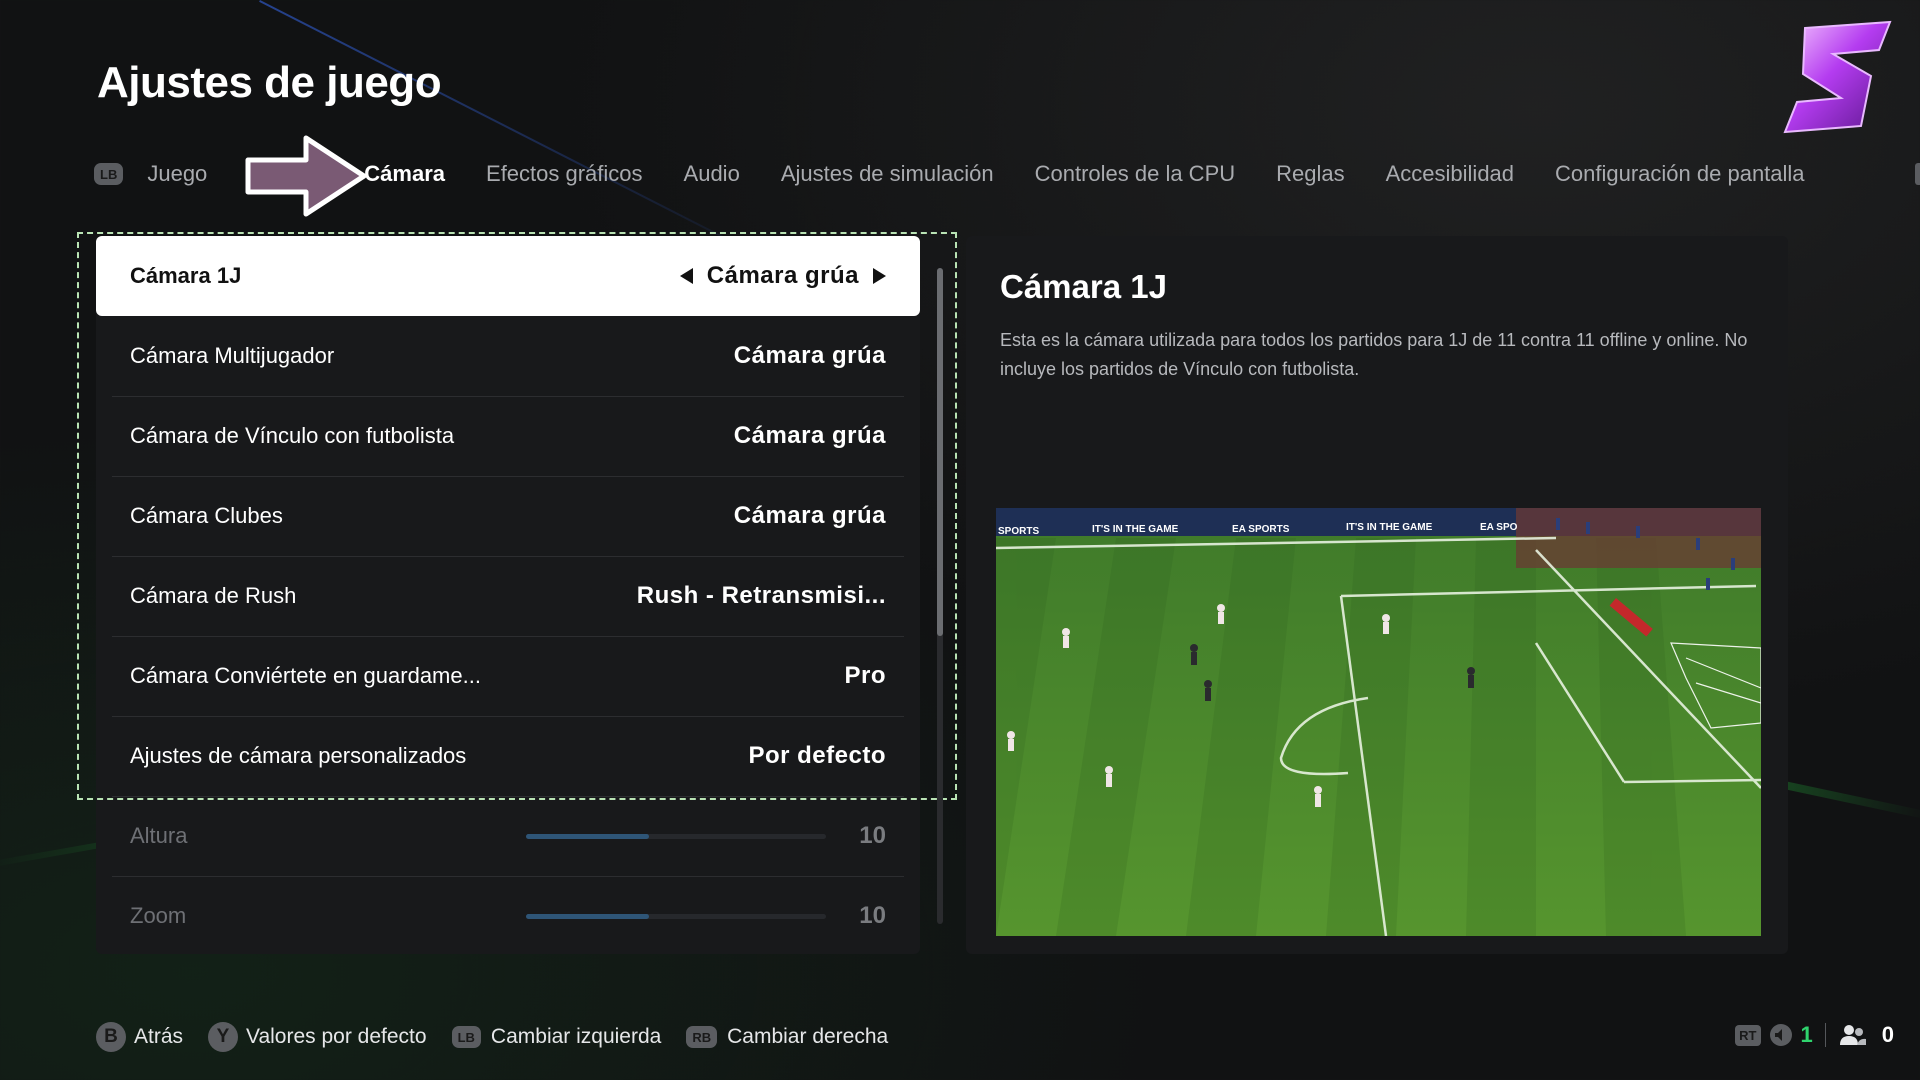 This screenshot has width=1920, height=1080. Describe the element at coordinates (564, 174) in the screenshot. I see `tab-efectos-graficos: Efectos gráficos` at that location.